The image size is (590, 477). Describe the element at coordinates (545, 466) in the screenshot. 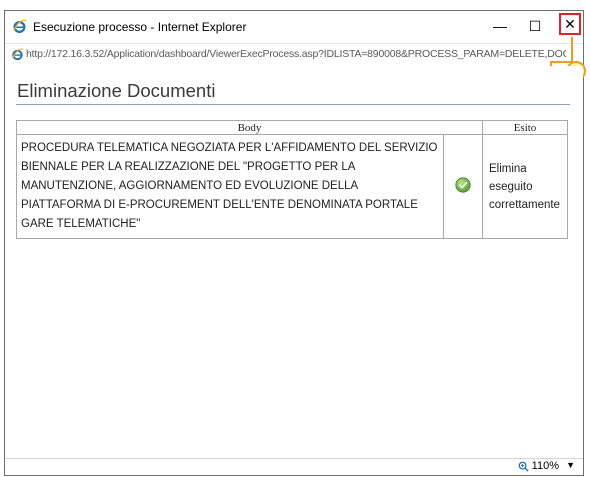

I see `zoom-level: 110%` at that location.